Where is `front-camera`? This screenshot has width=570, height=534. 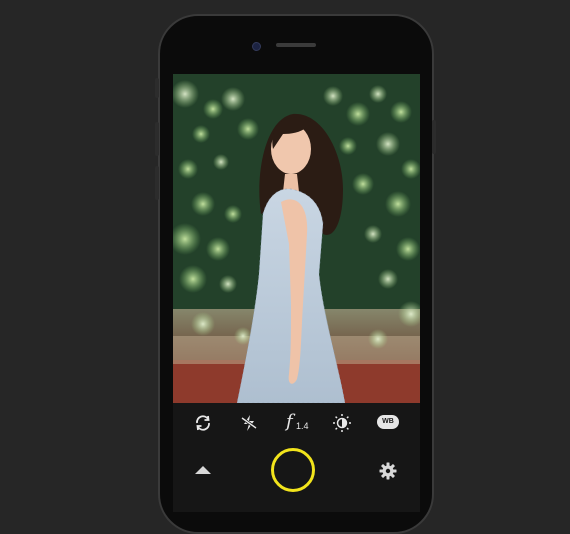 front-camera is located at coordinates (256, 46).